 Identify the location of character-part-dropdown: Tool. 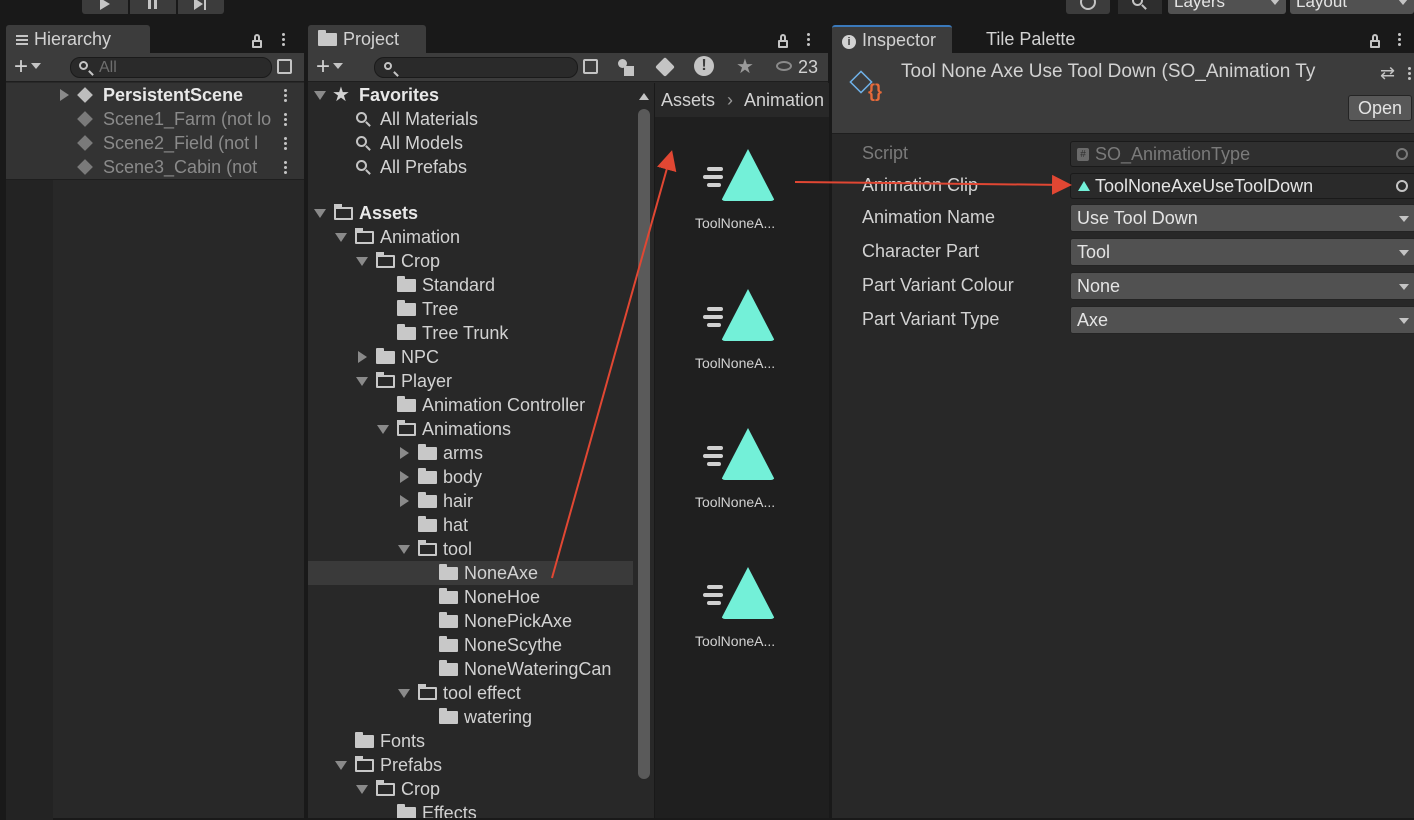
(1242, 252).